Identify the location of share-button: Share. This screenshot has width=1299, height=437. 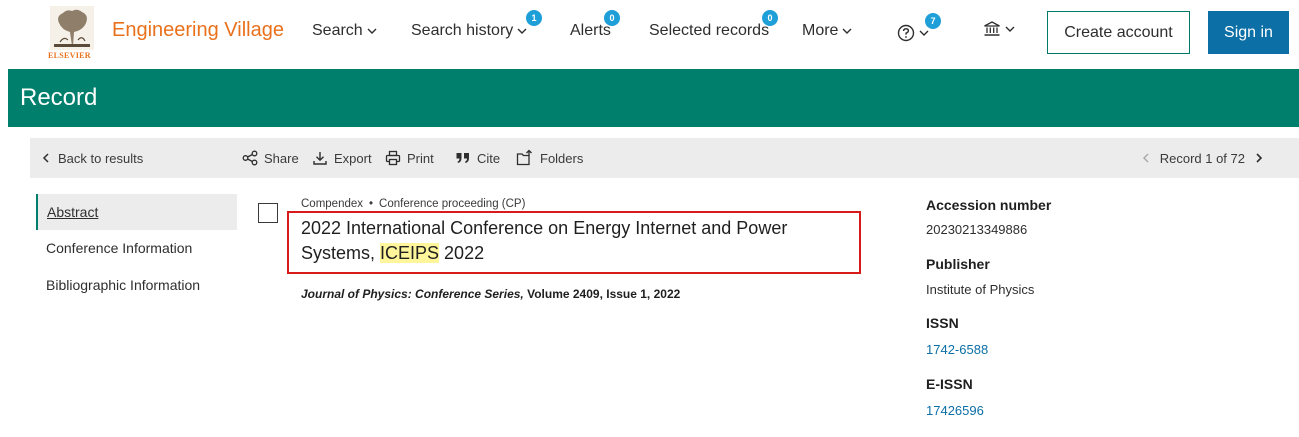
(270, 158).